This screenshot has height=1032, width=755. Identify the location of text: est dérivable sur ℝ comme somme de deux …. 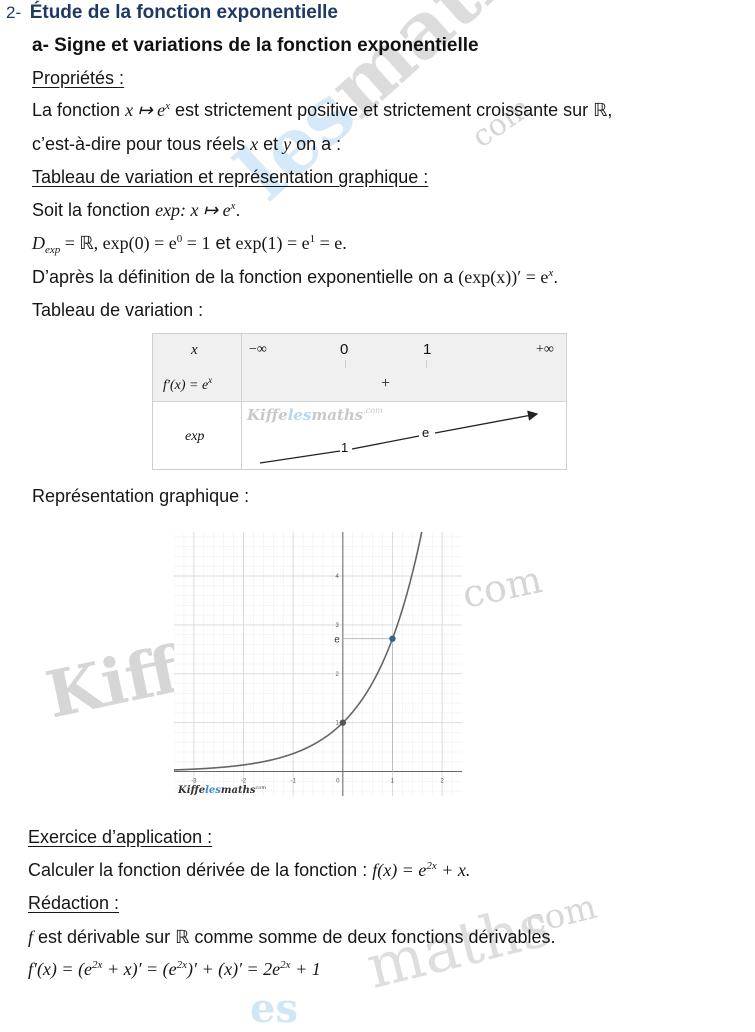
(294, 937).